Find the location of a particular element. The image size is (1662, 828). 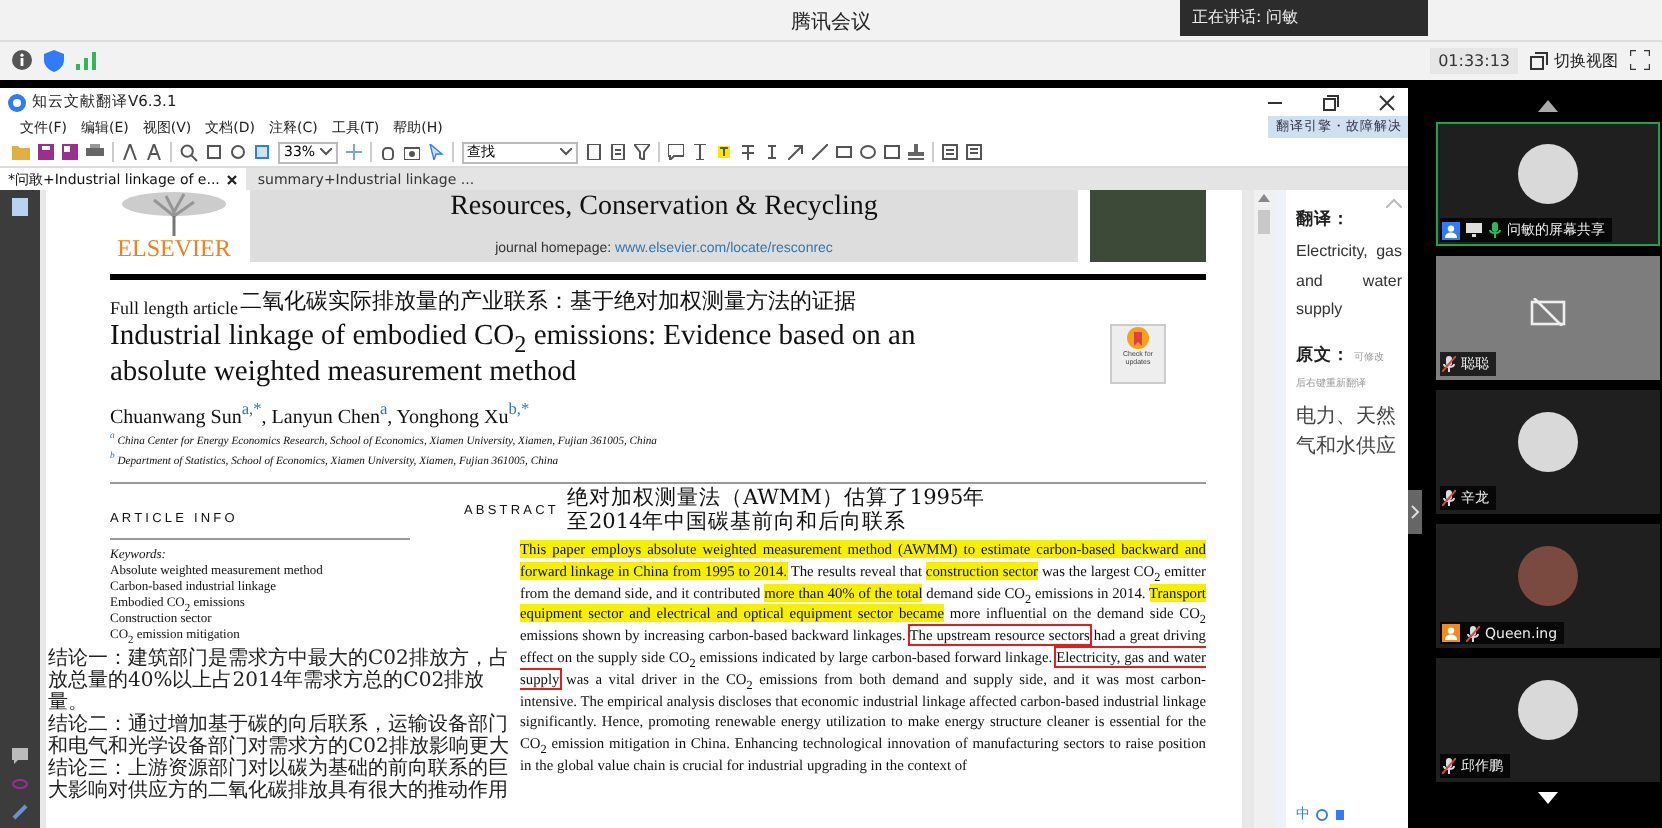

conclusion-note: 结论一：建筑部门是需求方中最大的C02排放方，占放总量的40%以上占2014年需求方总的C02排放量。 is located at coordinates (279, 681).